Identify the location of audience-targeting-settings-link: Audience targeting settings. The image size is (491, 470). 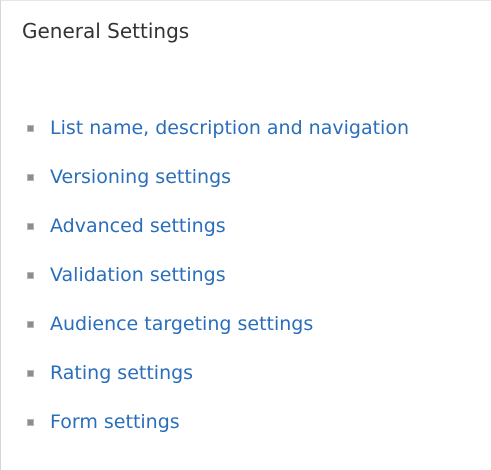
(181, 324).